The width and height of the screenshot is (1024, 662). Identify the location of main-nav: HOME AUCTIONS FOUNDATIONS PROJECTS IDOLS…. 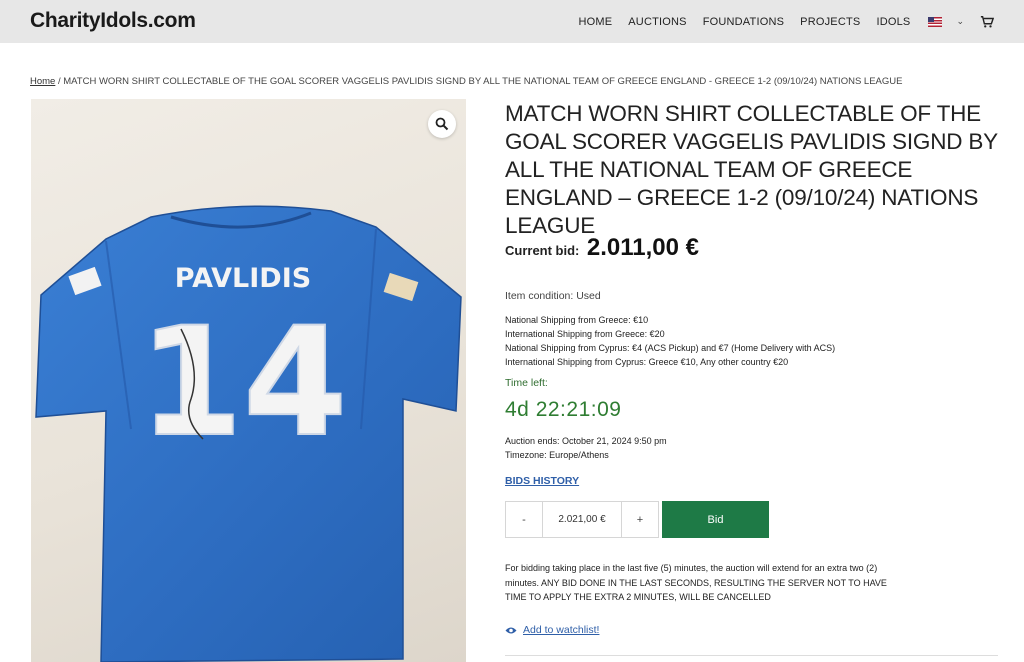
(778, 21).